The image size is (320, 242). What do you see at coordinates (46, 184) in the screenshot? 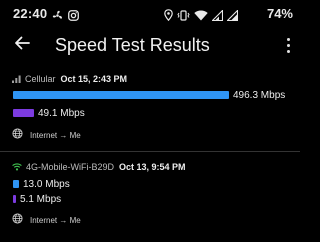
I see `download-speed: 13.0 Mbps` at bounding box center [46, 184].